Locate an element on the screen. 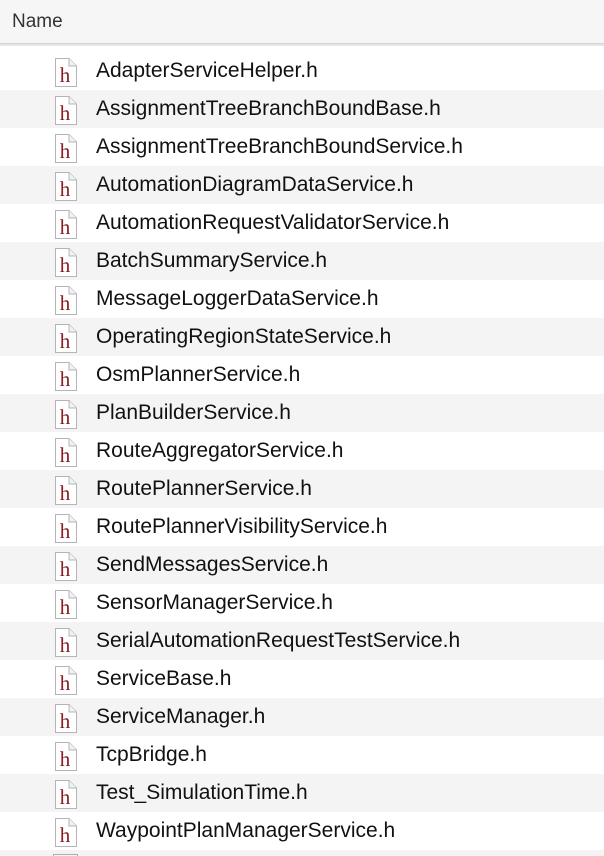 Image resolution: width=604 pixels, height=856 pixels. file-name: OperatingRegionStateService.h is located at coordinates (244, 336).